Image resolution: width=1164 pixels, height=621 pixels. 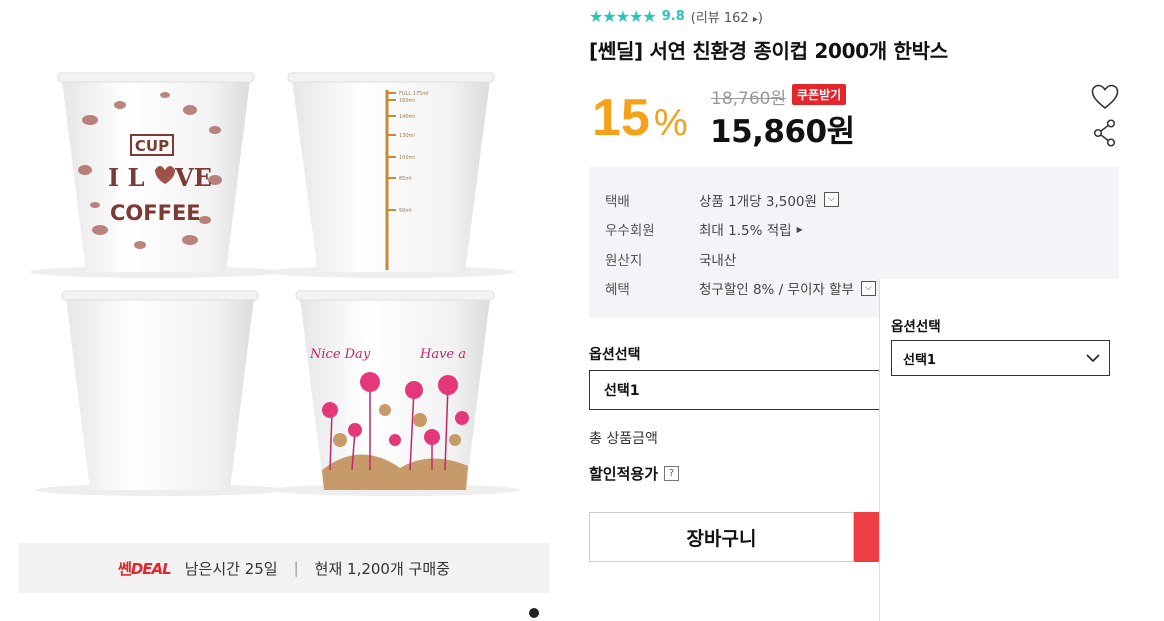 What do you see at coordinates (916, 327) in the screenshot?
I see `floating-option-label: 옵션선택` at bounding box center [916, 327].